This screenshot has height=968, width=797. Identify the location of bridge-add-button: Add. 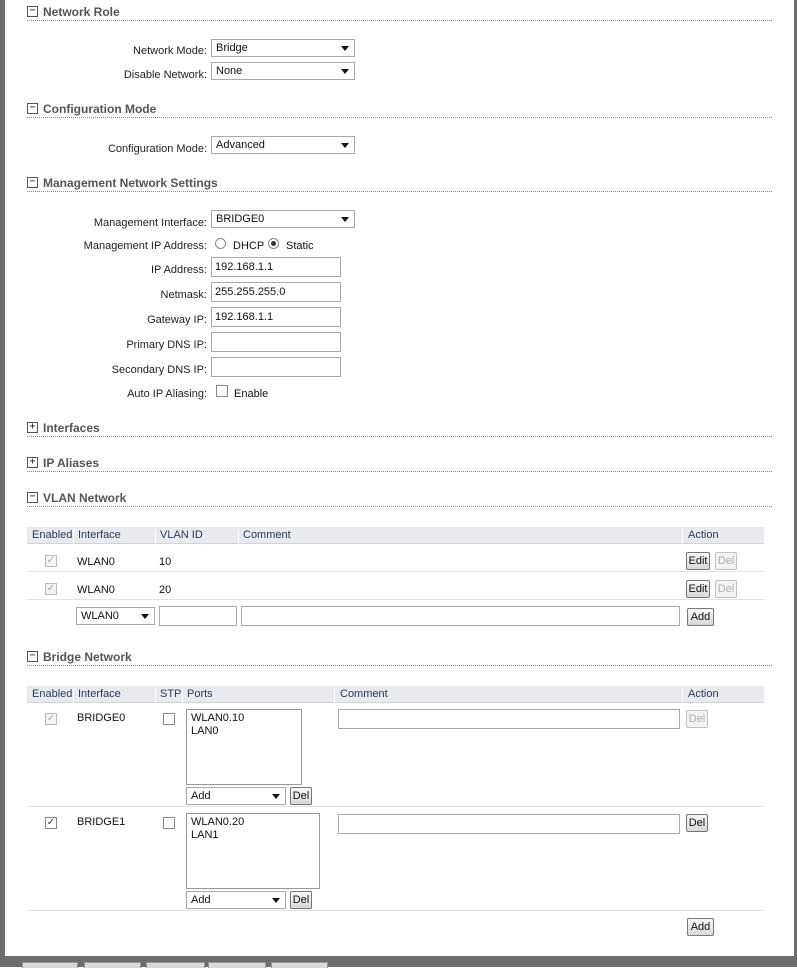
(700, 927).